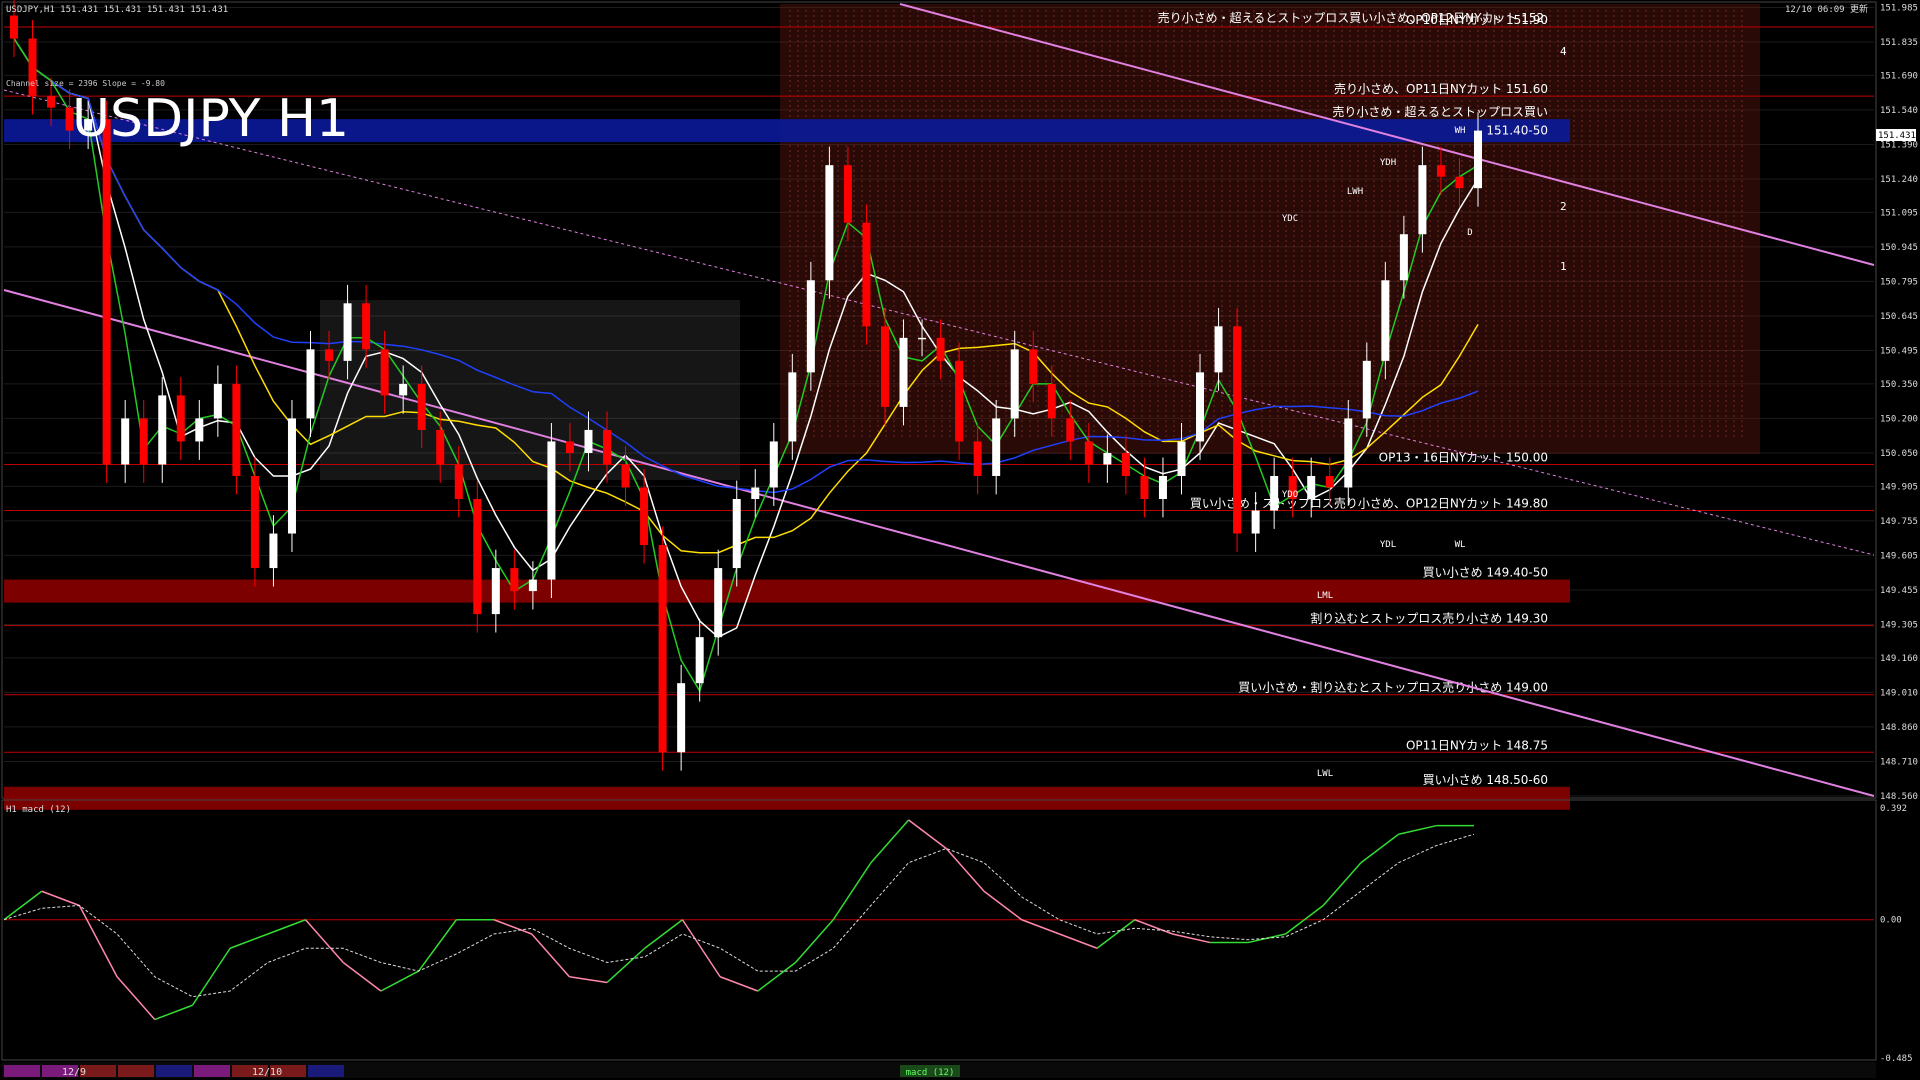  What do you see at coordinates (1899, 180) in the screenshot?
I see `price-tick-label: 151.240` at bounding box center [1899, 180].